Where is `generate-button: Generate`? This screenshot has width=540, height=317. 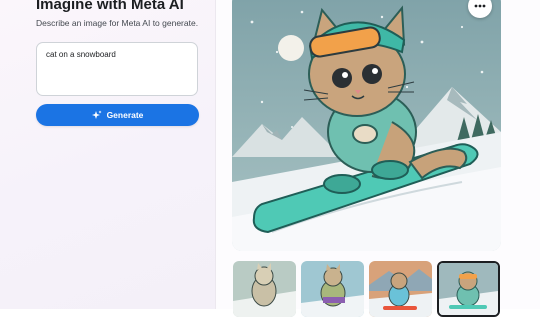
generate-button: Generate is located at coordinates (117, 115).